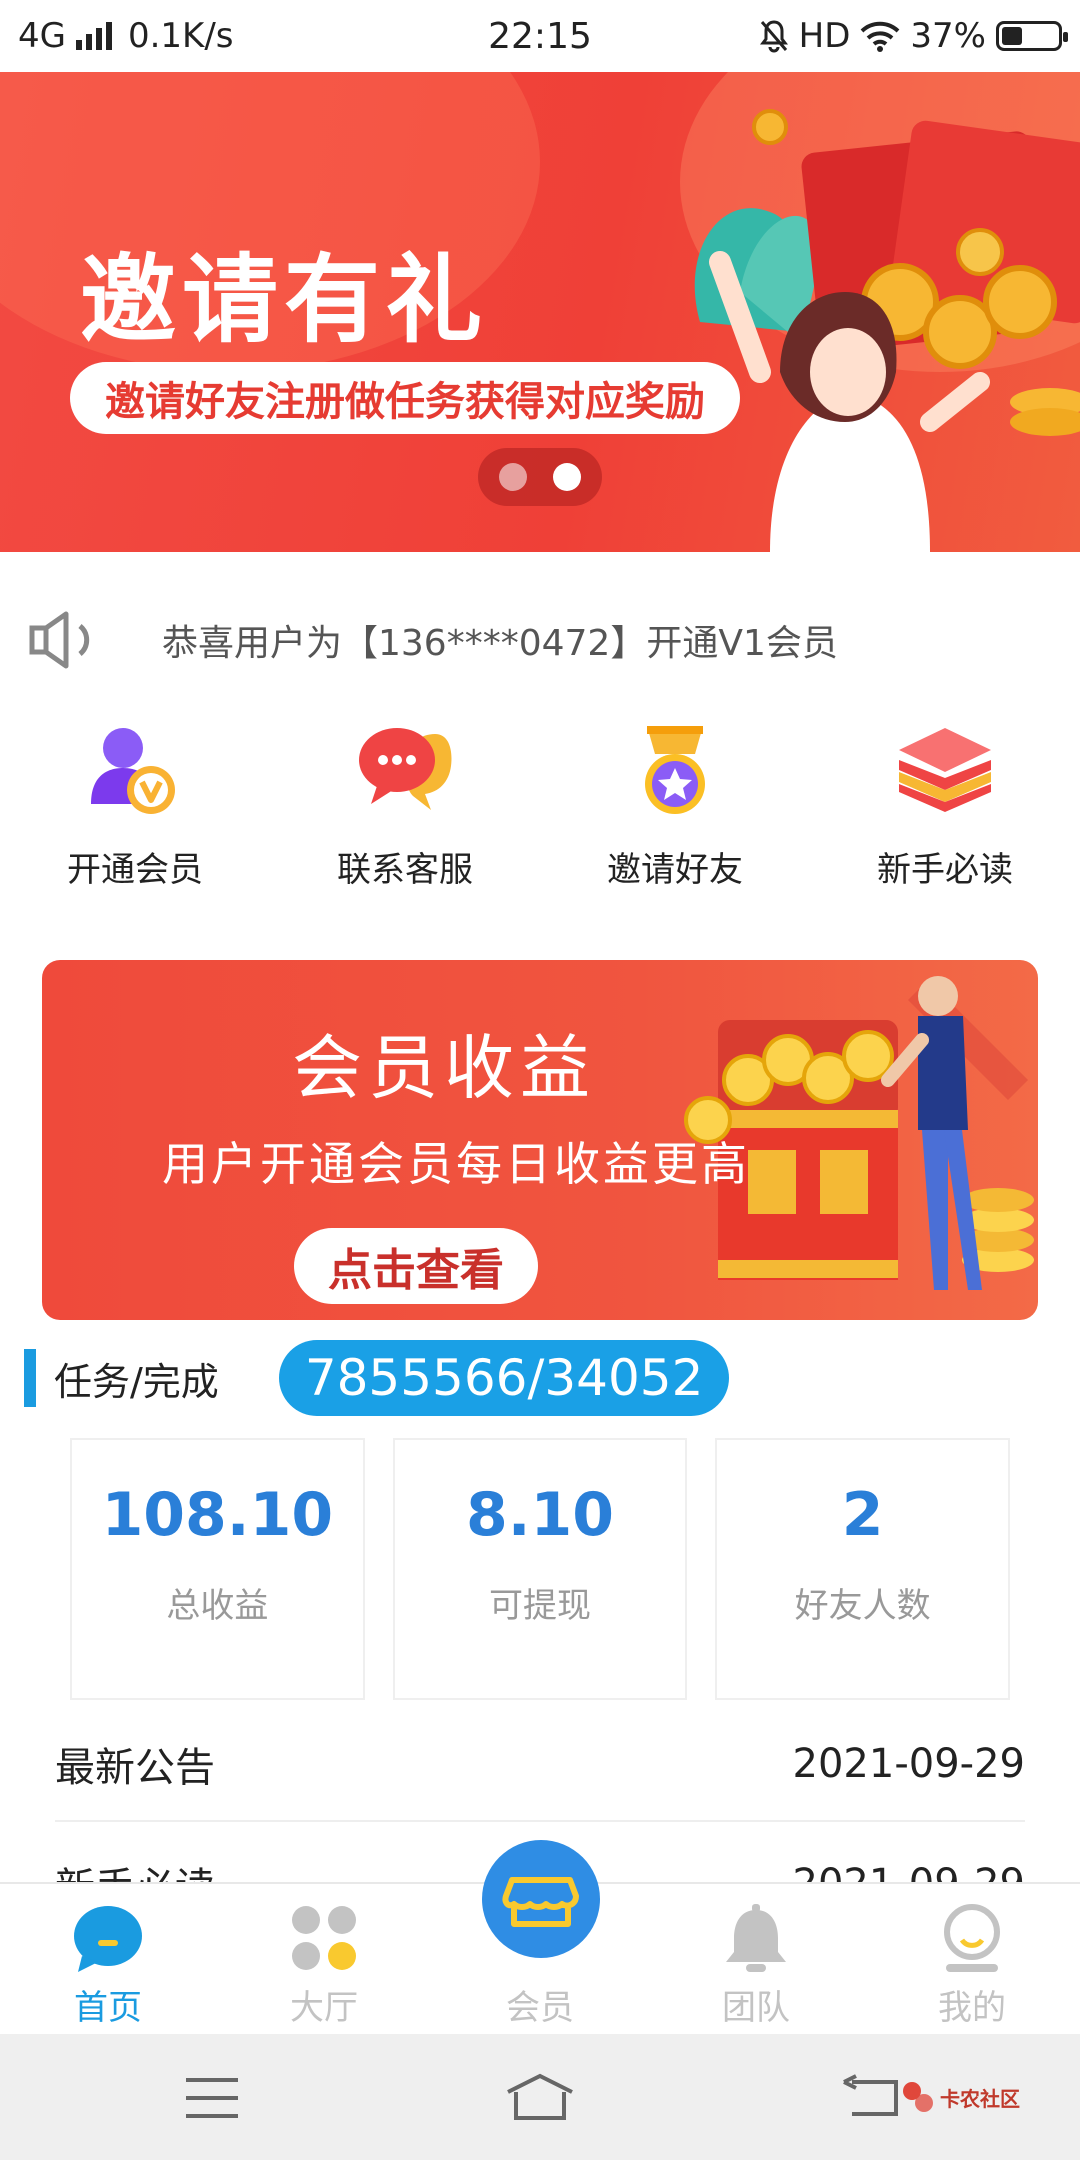 The image size is (1080, 2160). Describe the element at coordinates (217, 1569) in the screenshot. I see `stat-total-earnings: 108.10 总收益` at that location.